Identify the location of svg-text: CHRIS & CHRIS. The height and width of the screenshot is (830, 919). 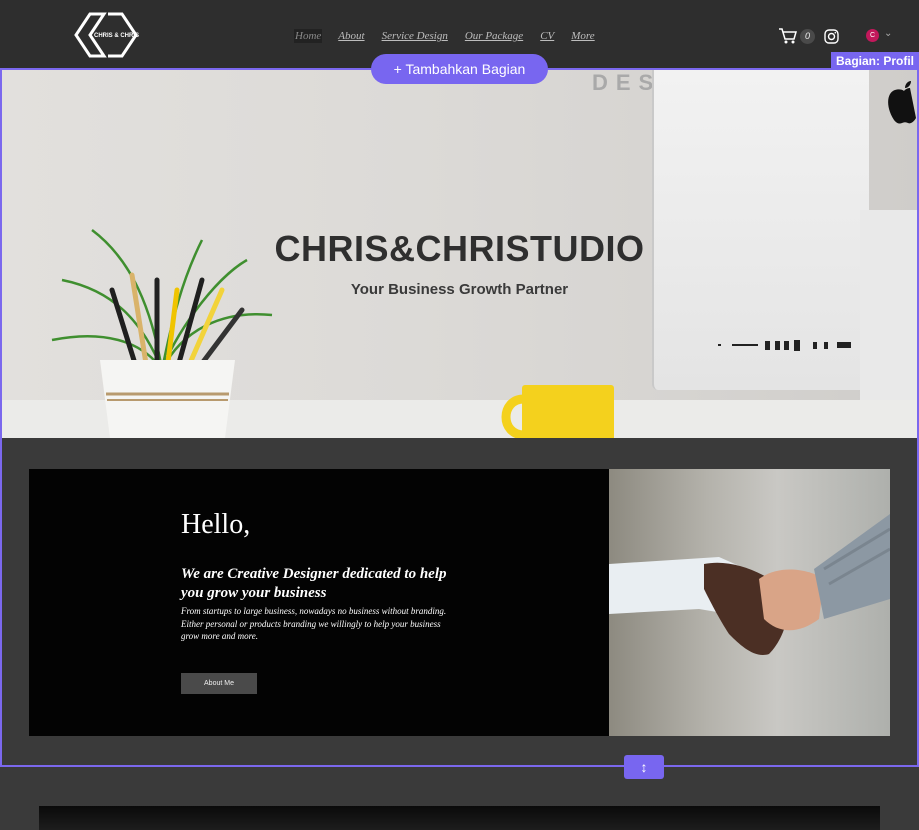
(116, 36).